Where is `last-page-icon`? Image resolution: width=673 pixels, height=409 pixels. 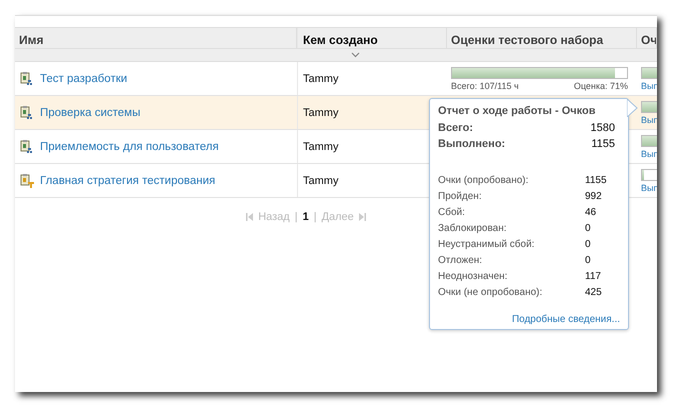 last-page-icon is located at coordinates (362, 217).